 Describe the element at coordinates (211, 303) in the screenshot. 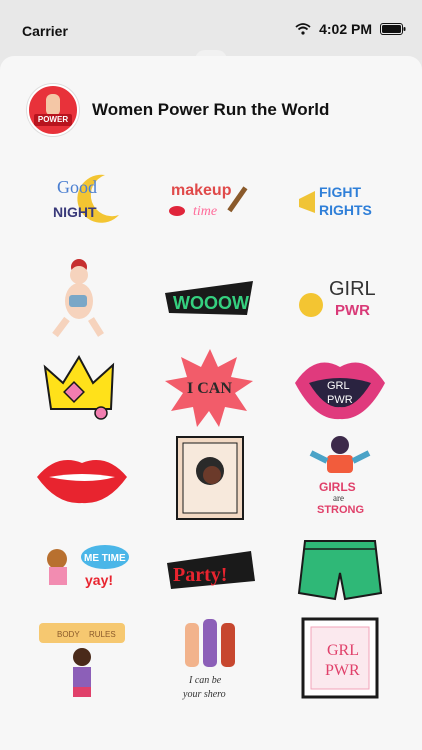

I see `wooow-text: WOOOW` at that location.